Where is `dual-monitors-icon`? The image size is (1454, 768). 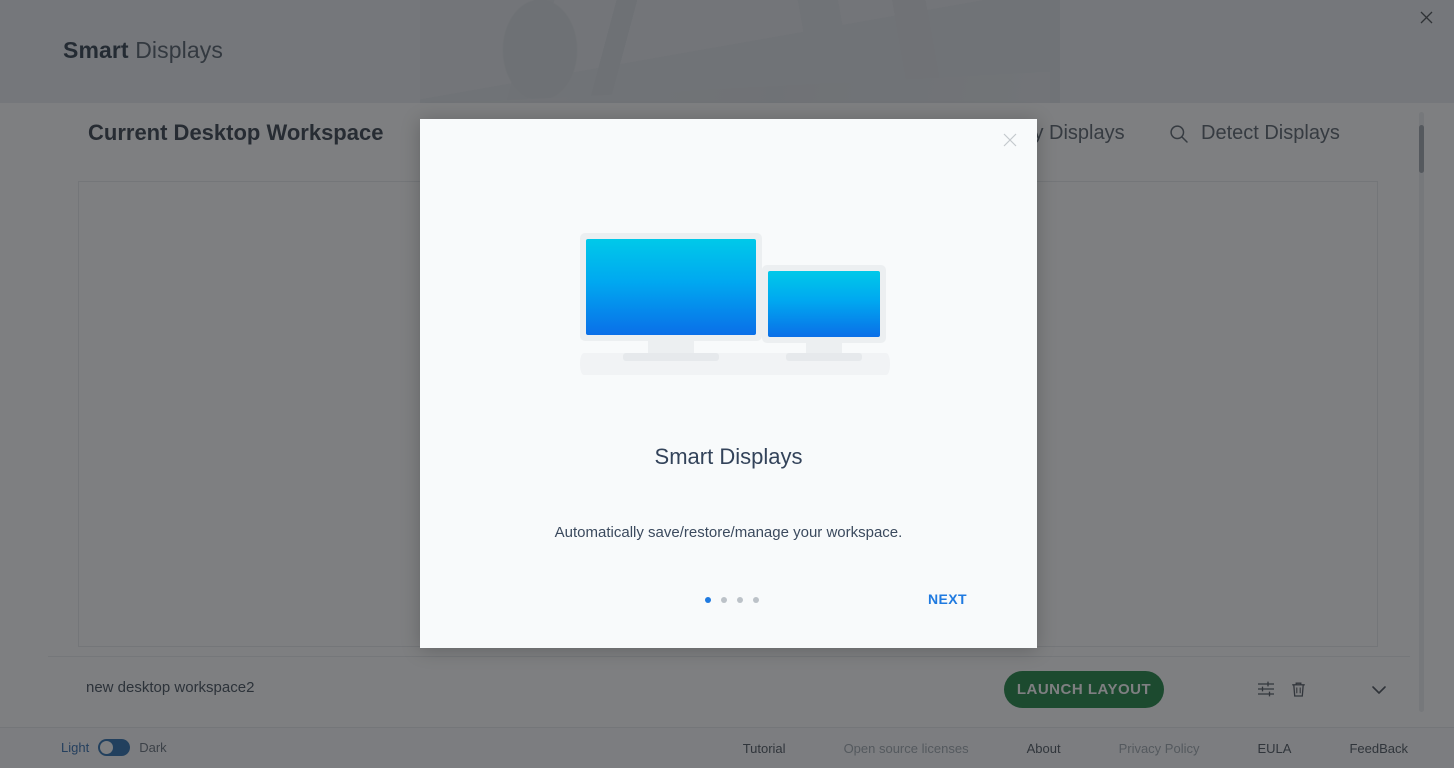
dual-monitors-icon is located at coordinates (735, 295).